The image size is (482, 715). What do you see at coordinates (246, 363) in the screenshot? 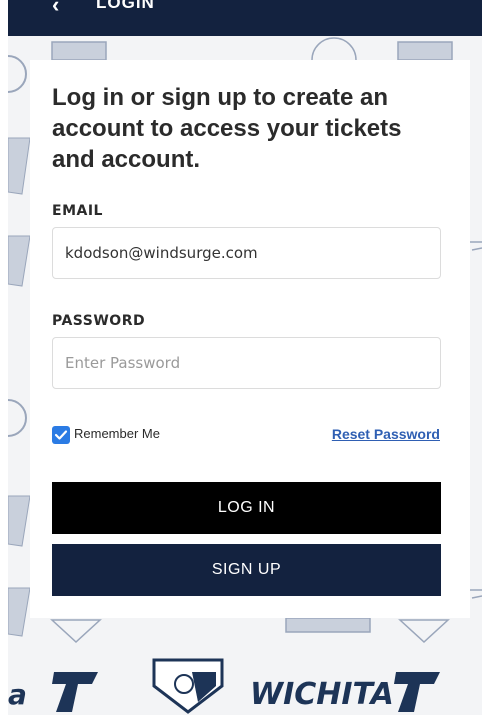
I see `password-field: Enter Password` at bounding box center [246, 363].